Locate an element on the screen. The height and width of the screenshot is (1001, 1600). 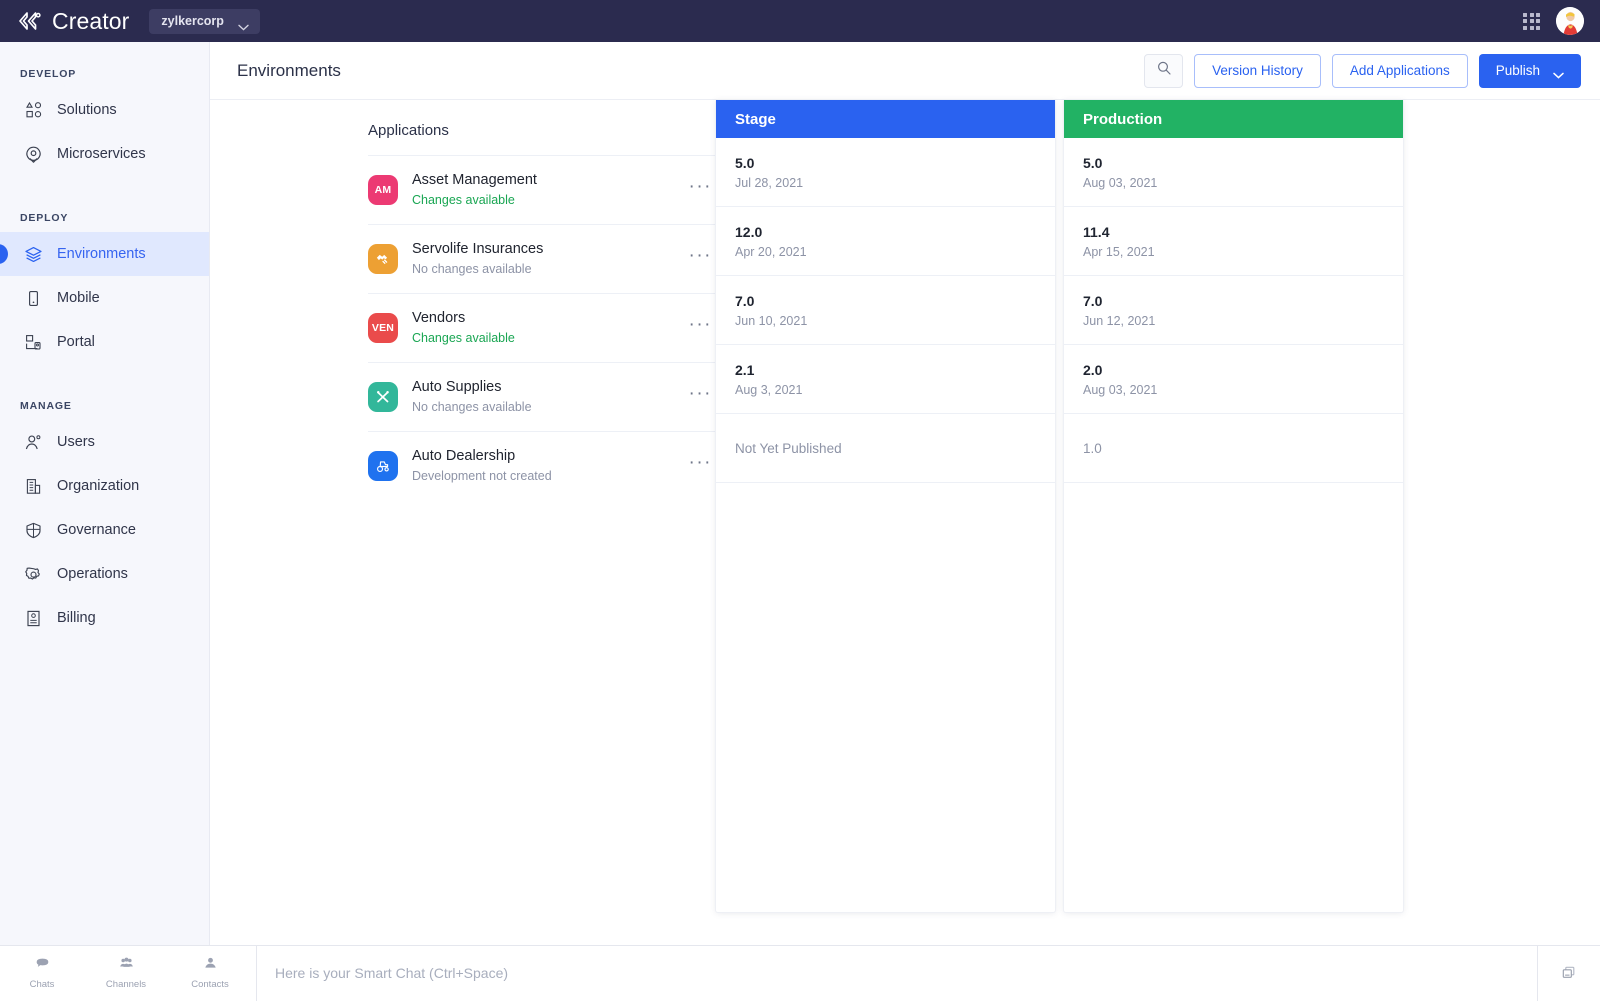
active-indicator is located at coordinates (4, 254).